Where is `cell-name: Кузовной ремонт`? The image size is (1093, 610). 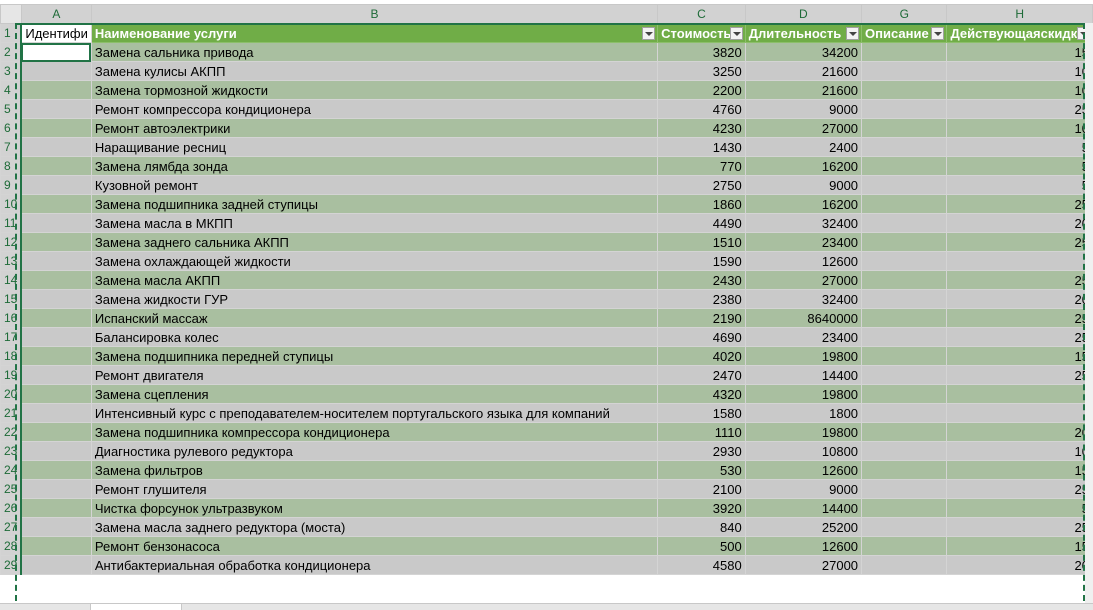
cell-name: Кузовной ремонт is located at coordinates (374, 185).